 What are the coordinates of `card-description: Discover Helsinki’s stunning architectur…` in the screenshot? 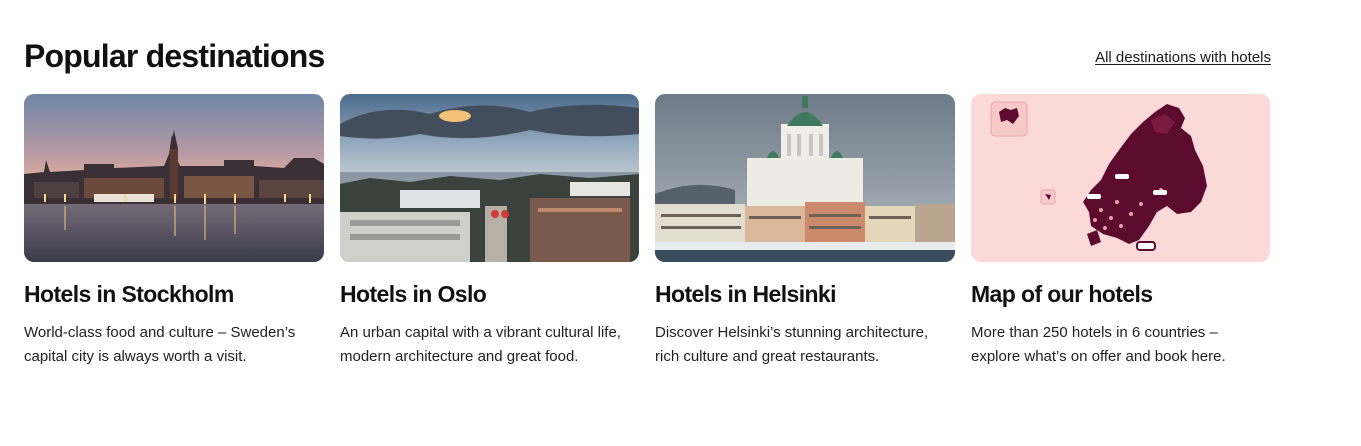 It's located at (792, 344).